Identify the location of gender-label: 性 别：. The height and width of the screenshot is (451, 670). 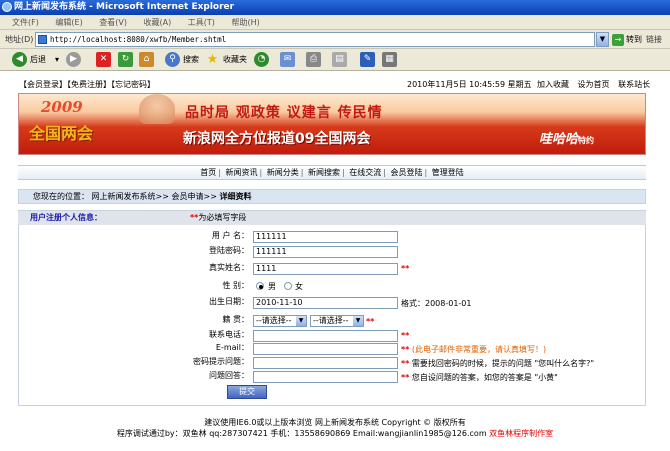
(235, 285).